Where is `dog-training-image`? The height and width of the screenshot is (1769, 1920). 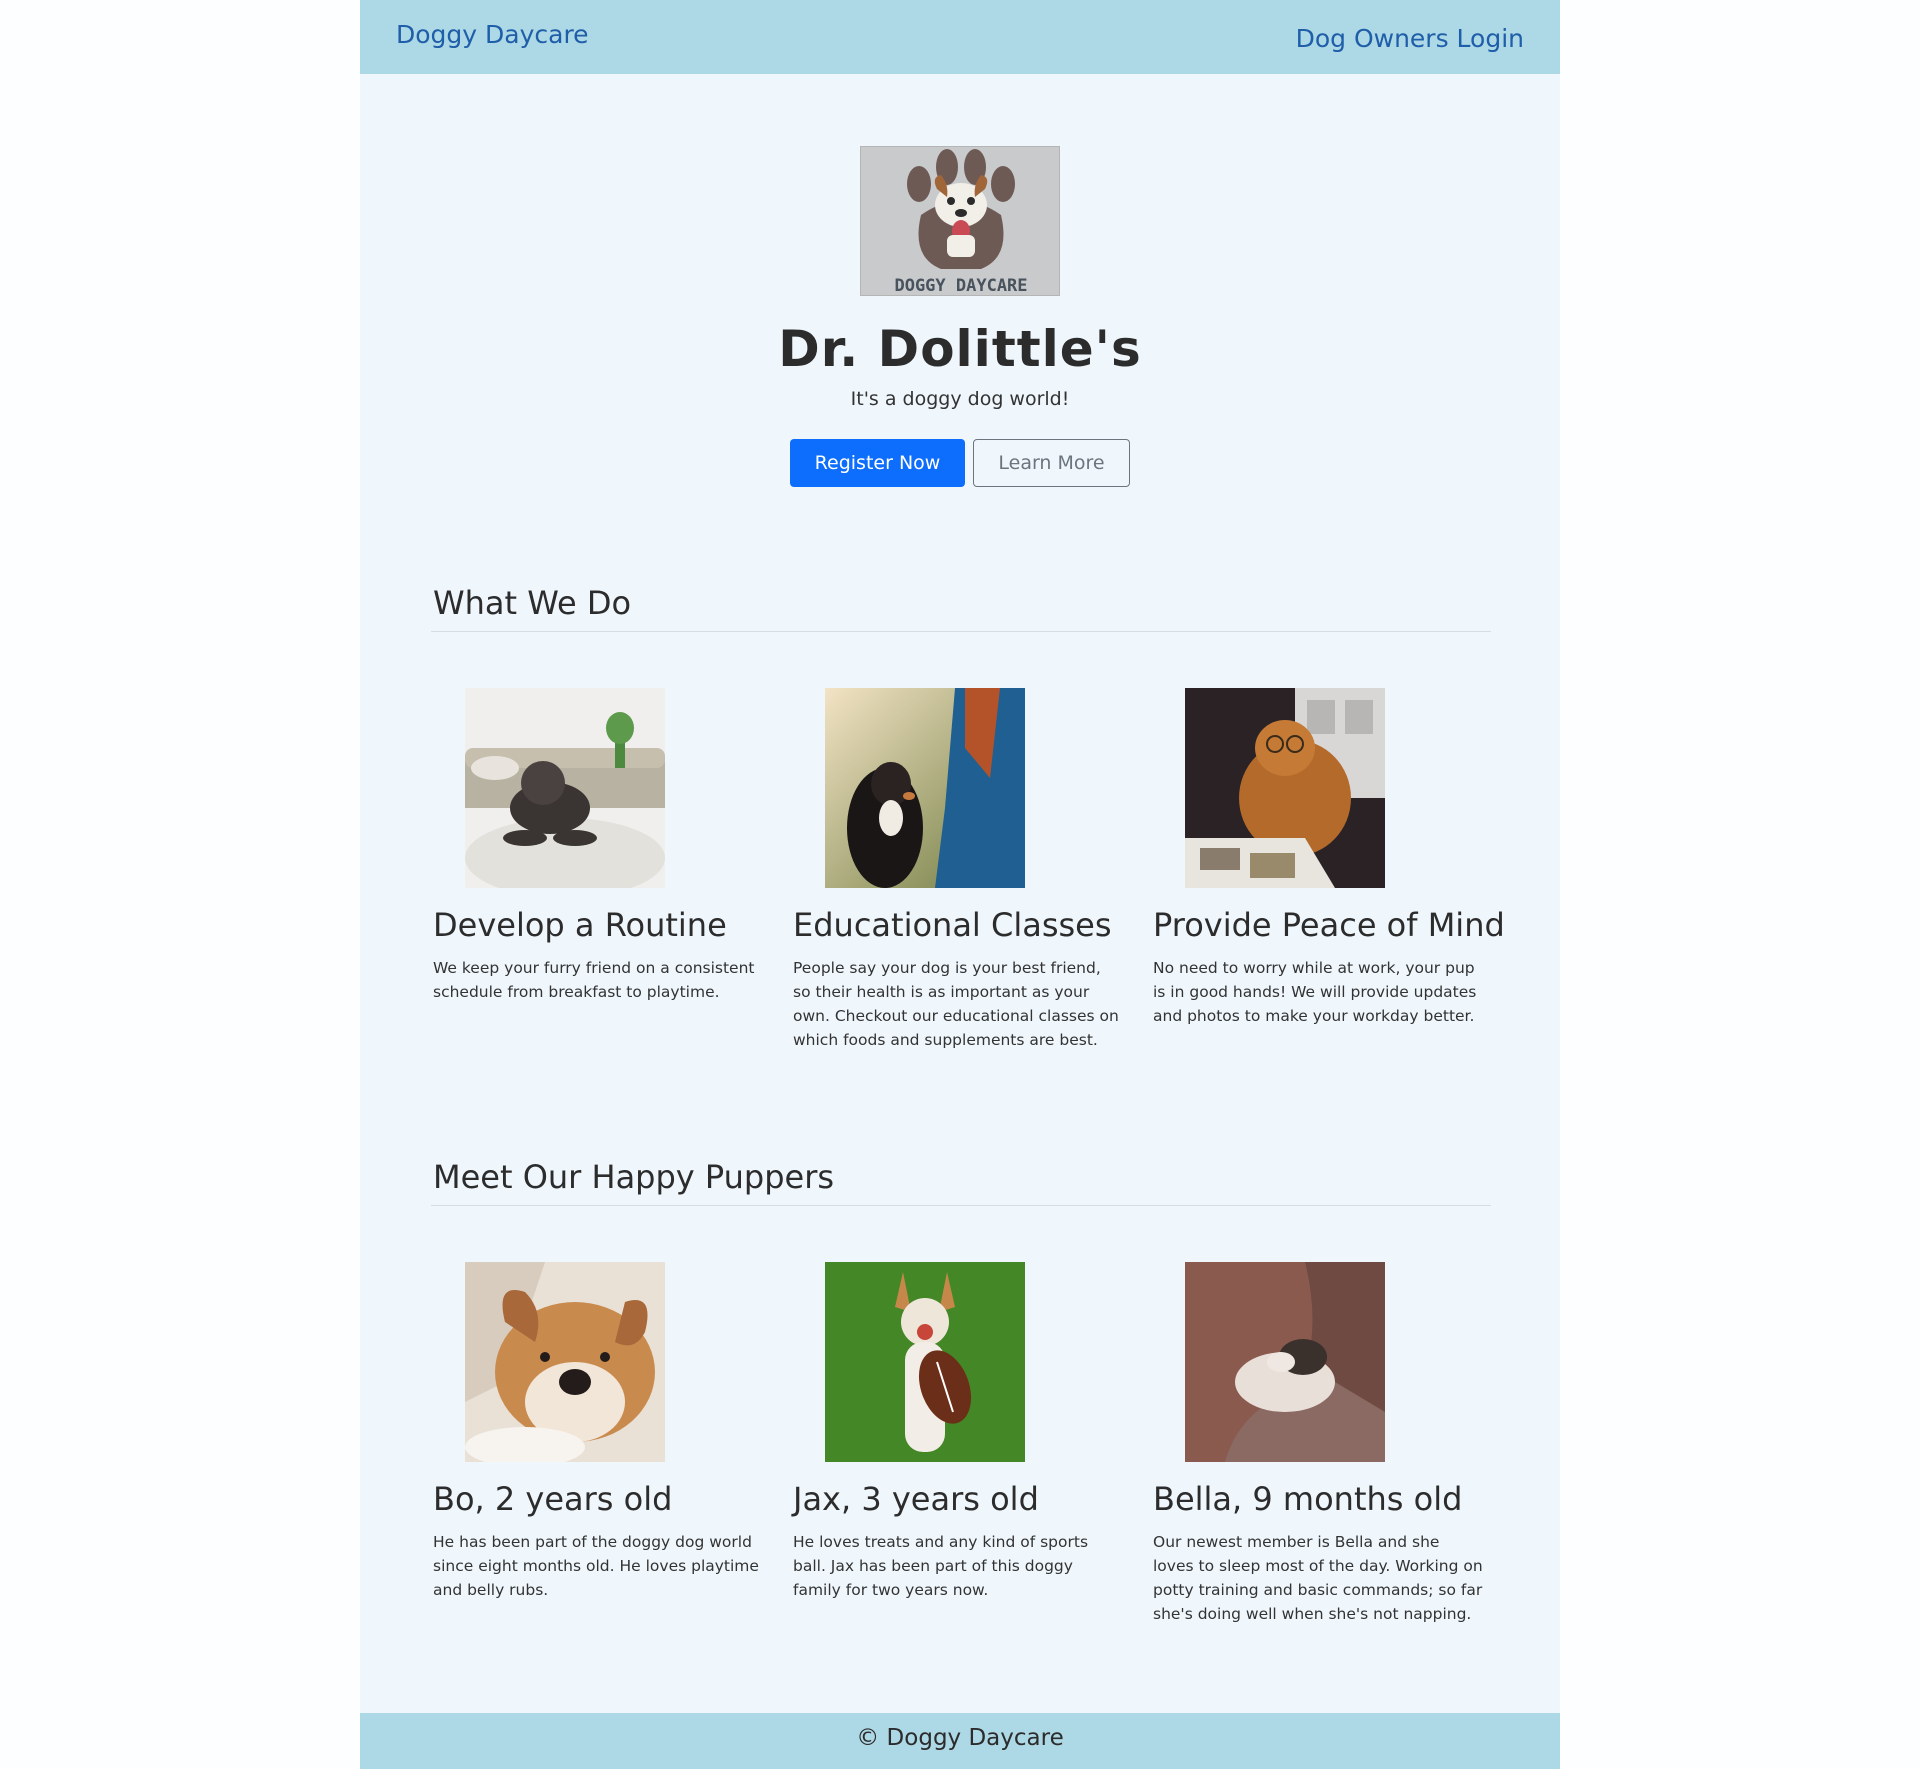 dog-training-image is located at coordinates (925, 788).